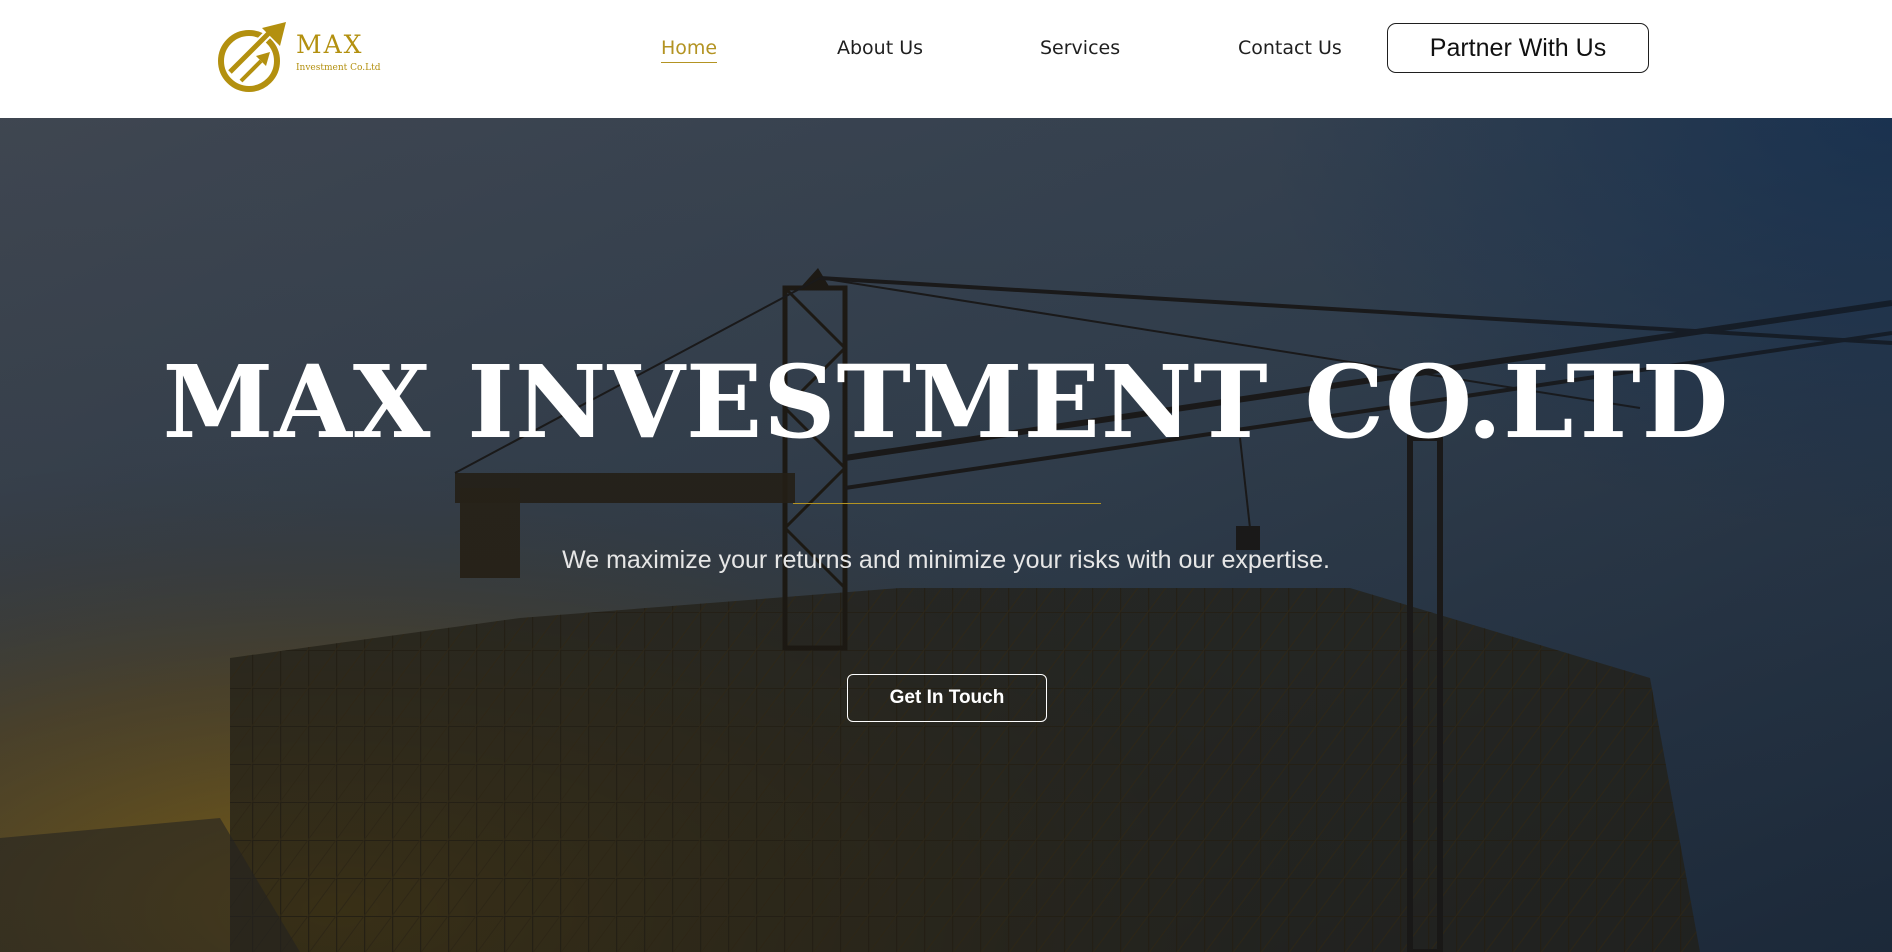  Describe the element at coordinates (252, 57) in the screenshot. I see `rising-arrows-logo-icon` at that location.